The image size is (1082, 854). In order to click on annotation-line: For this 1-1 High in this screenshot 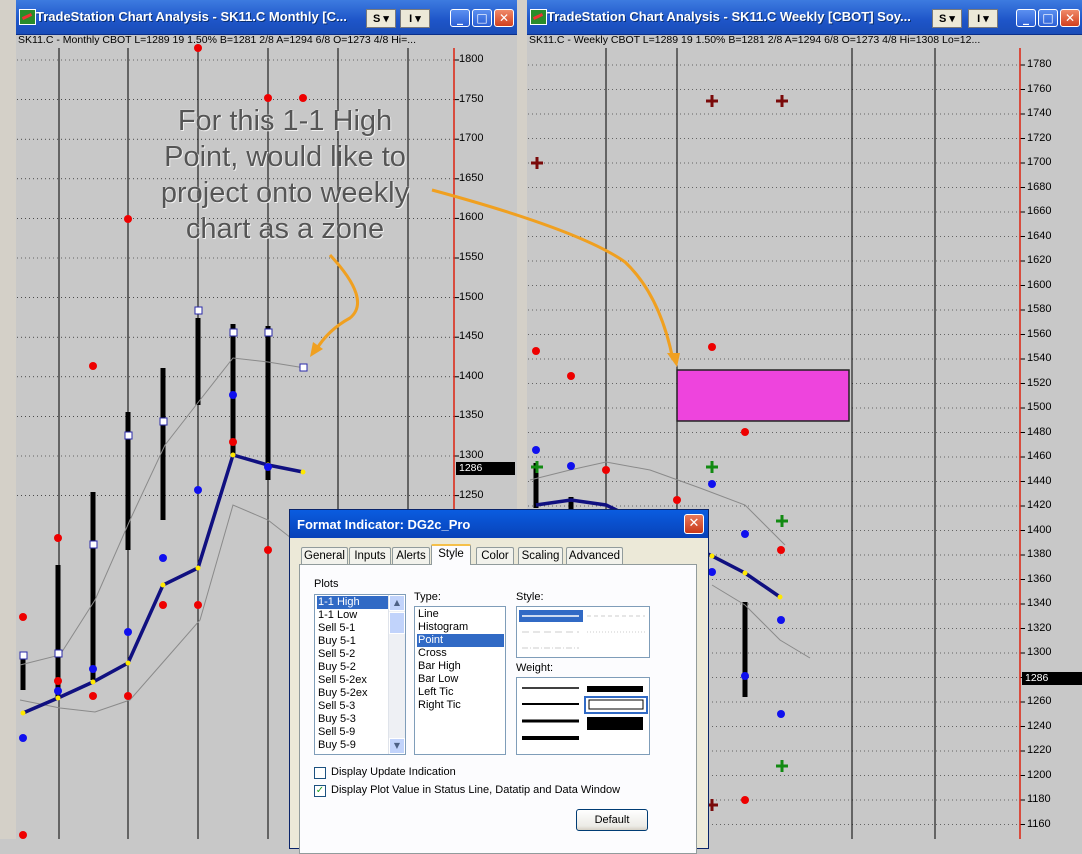, I will do `click(285, 121)`.